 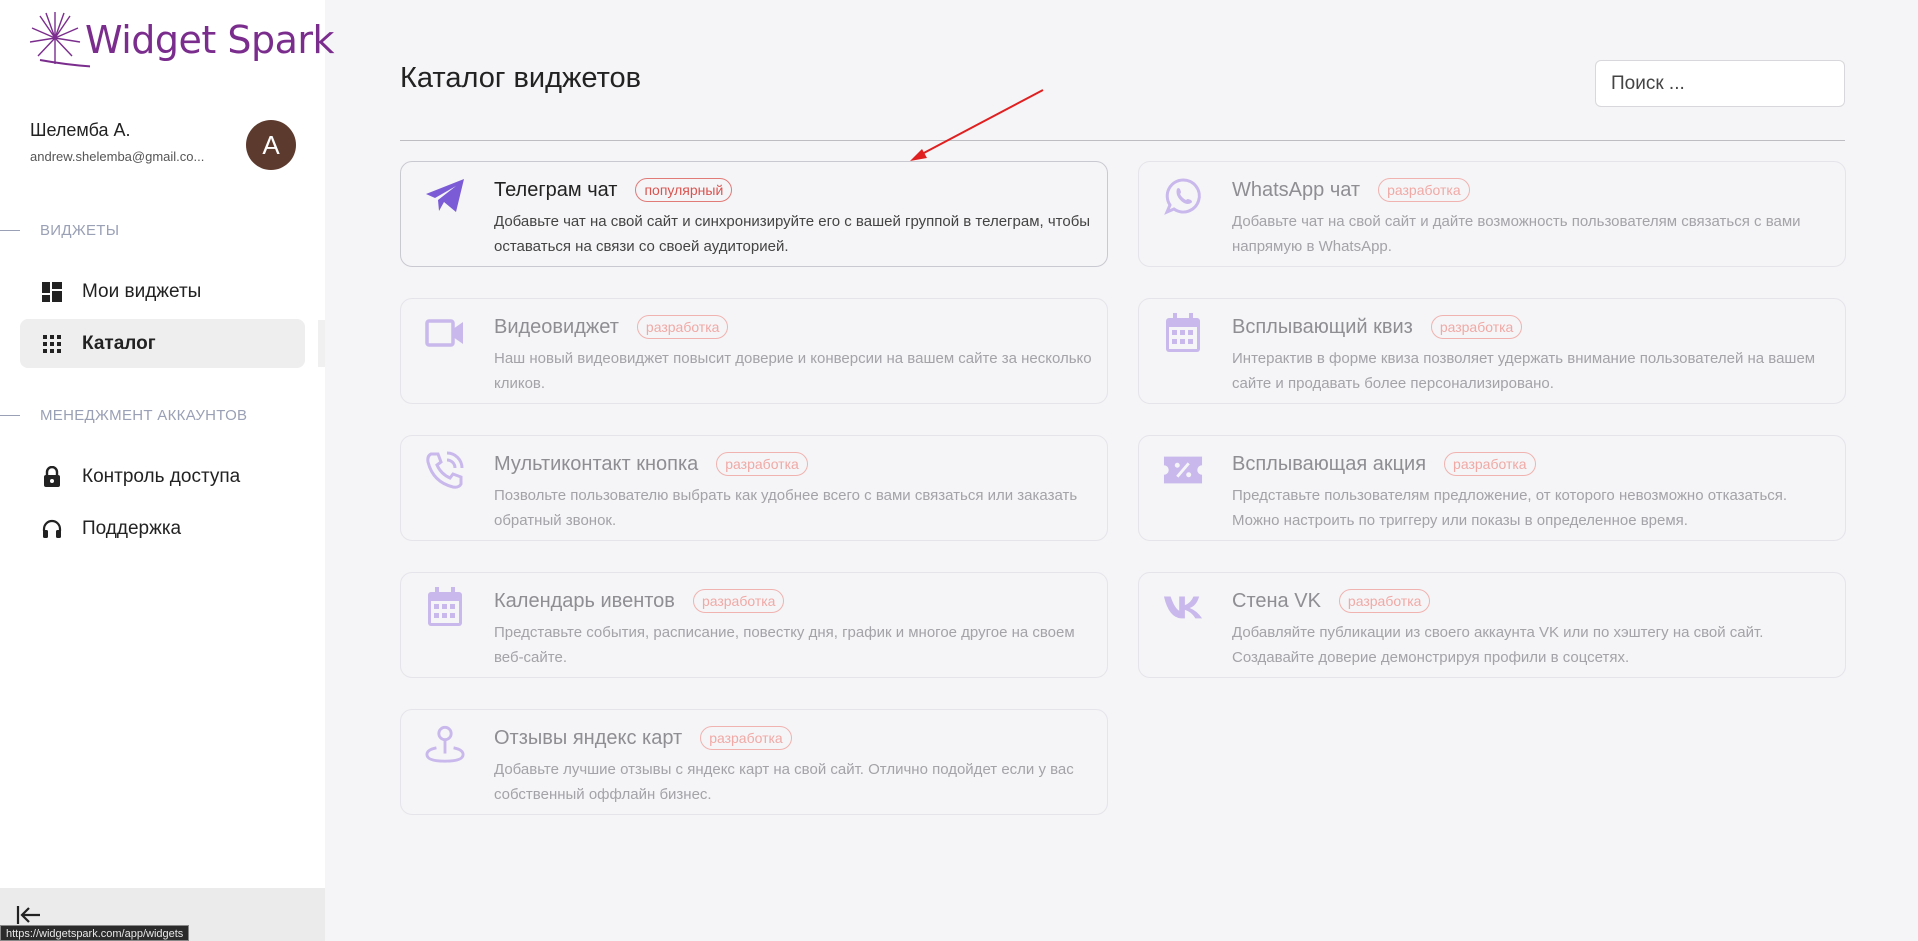 I want to click on brand-name: Widget Spark, so click(x=210, y=40).